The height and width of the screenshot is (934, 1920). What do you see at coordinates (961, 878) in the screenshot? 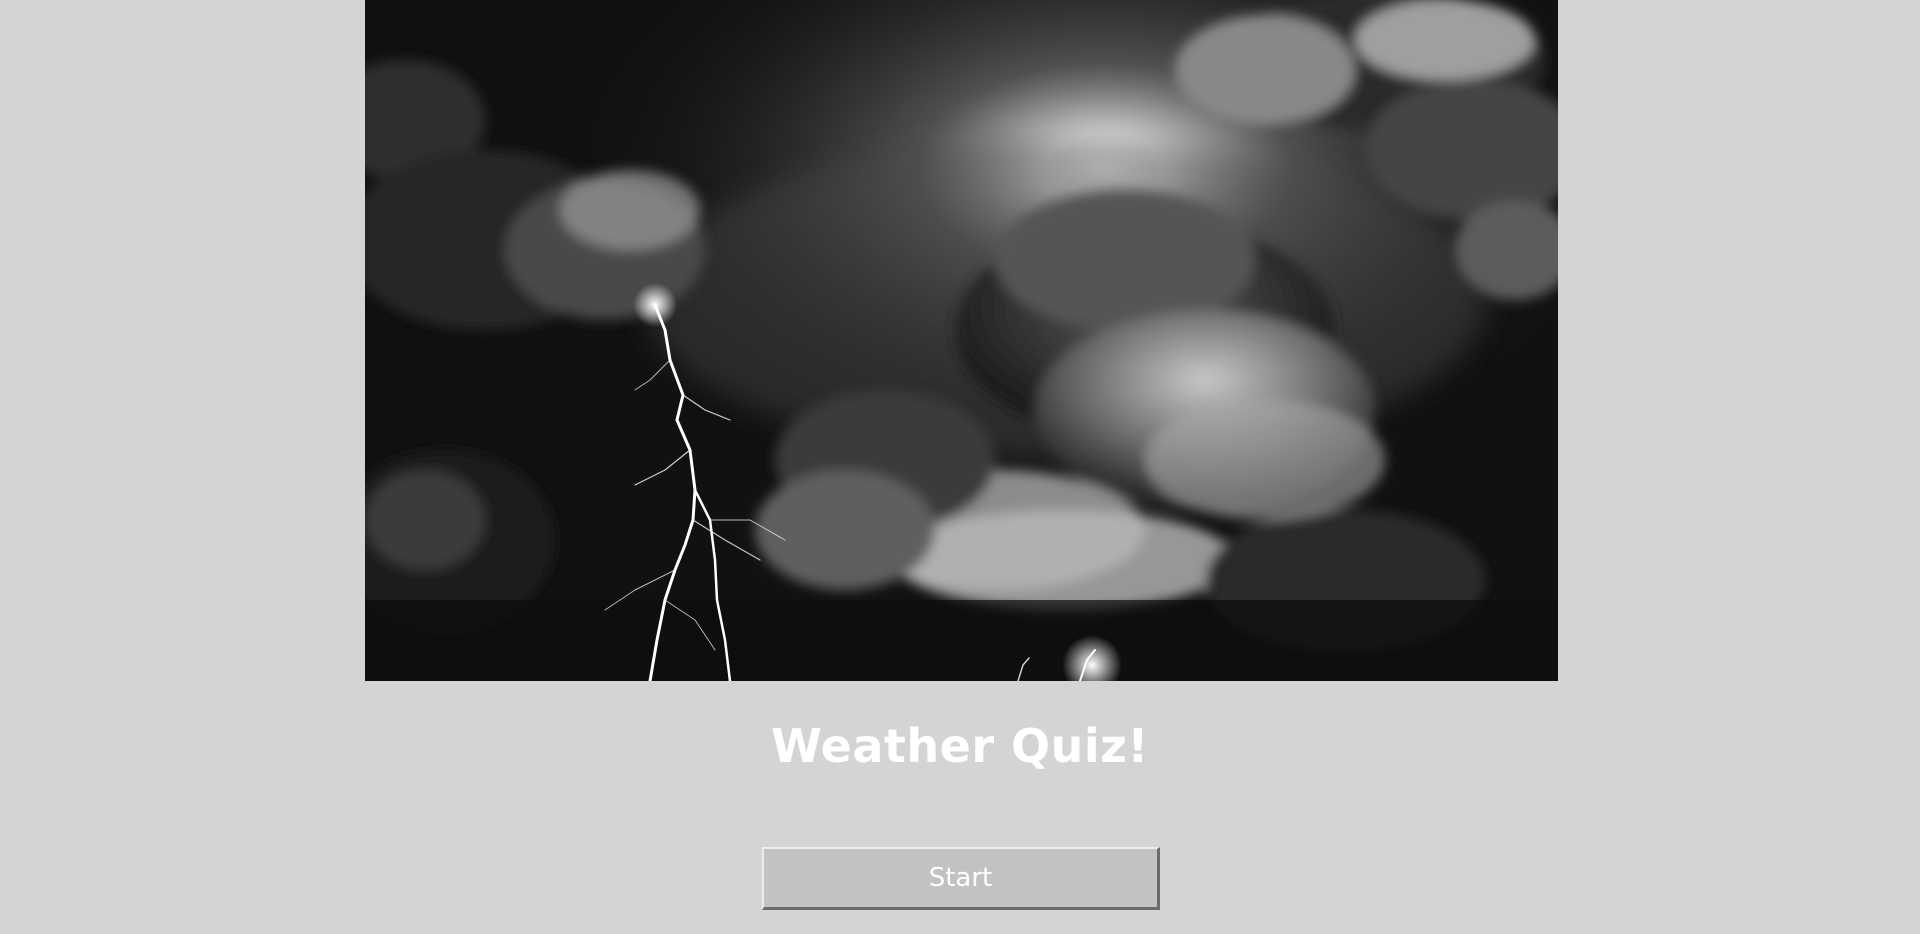
I see `start-button: Start` at bounding box center [961, 878].